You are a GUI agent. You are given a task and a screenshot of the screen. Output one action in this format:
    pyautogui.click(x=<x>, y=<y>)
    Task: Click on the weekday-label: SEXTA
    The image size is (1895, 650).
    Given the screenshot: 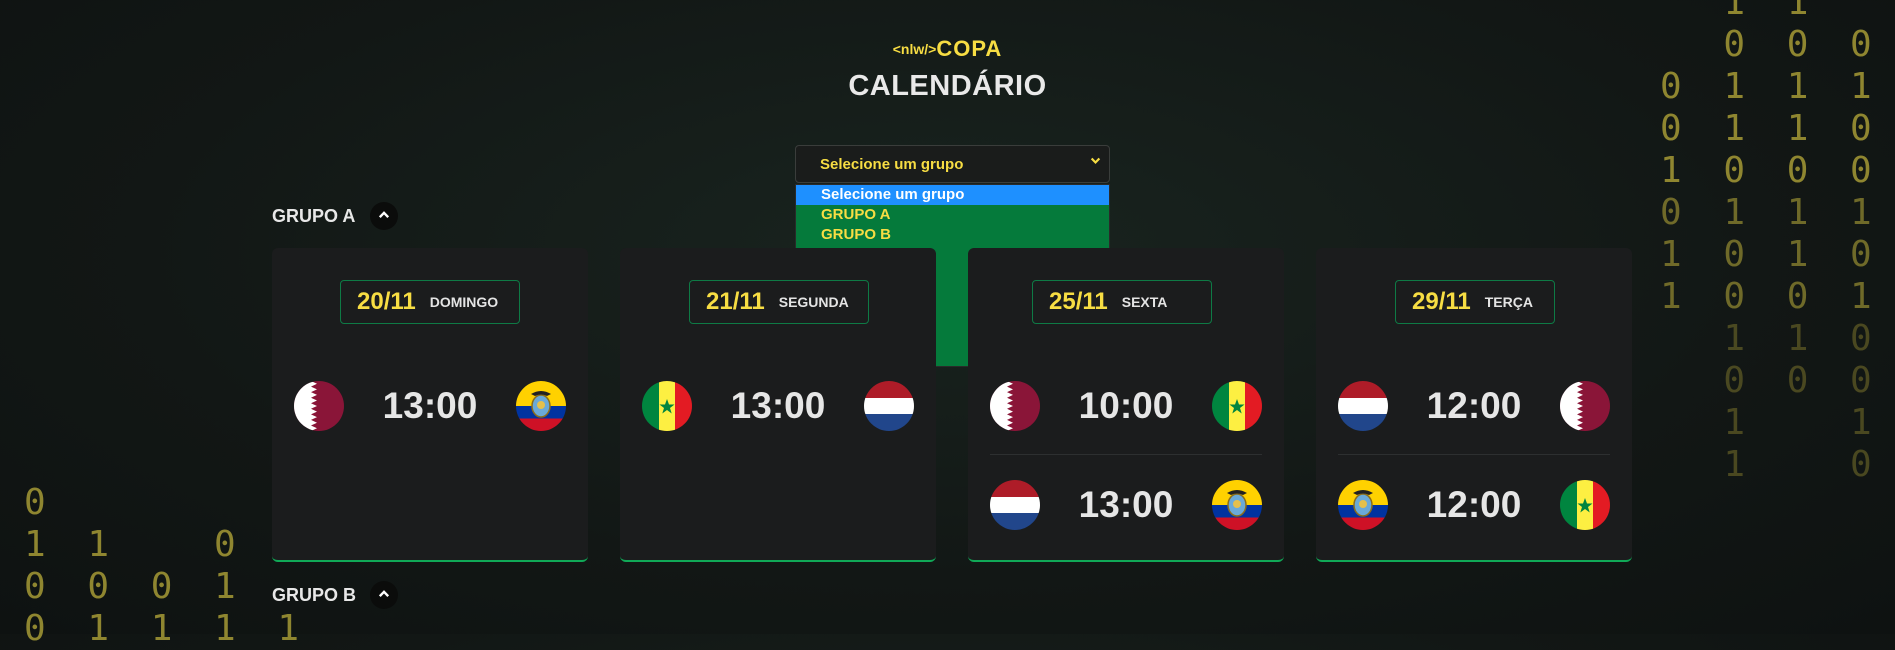 What is the action you would take?
    pyautogui.click(x=1144, y=302)
    